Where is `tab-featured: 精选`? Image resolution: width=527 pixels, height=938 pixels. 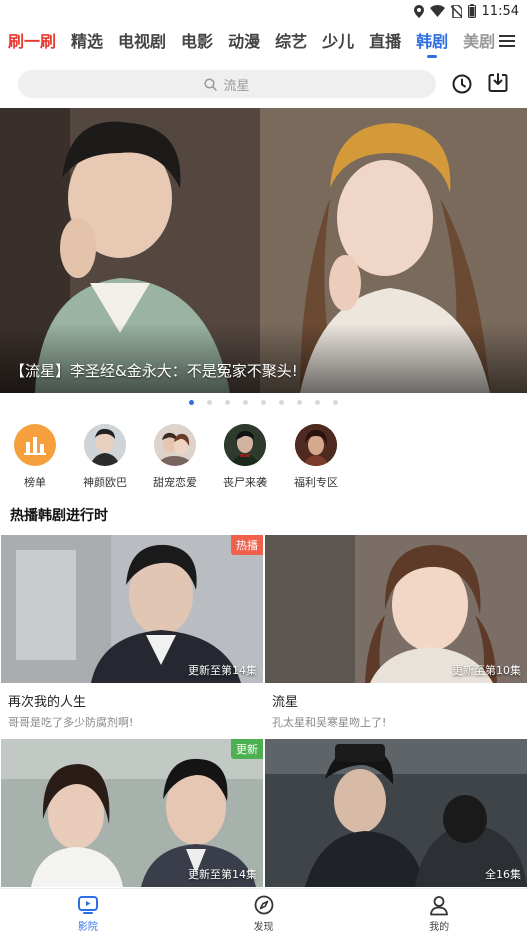 tab-featured: 精选 is located at coordinates (87, 42).